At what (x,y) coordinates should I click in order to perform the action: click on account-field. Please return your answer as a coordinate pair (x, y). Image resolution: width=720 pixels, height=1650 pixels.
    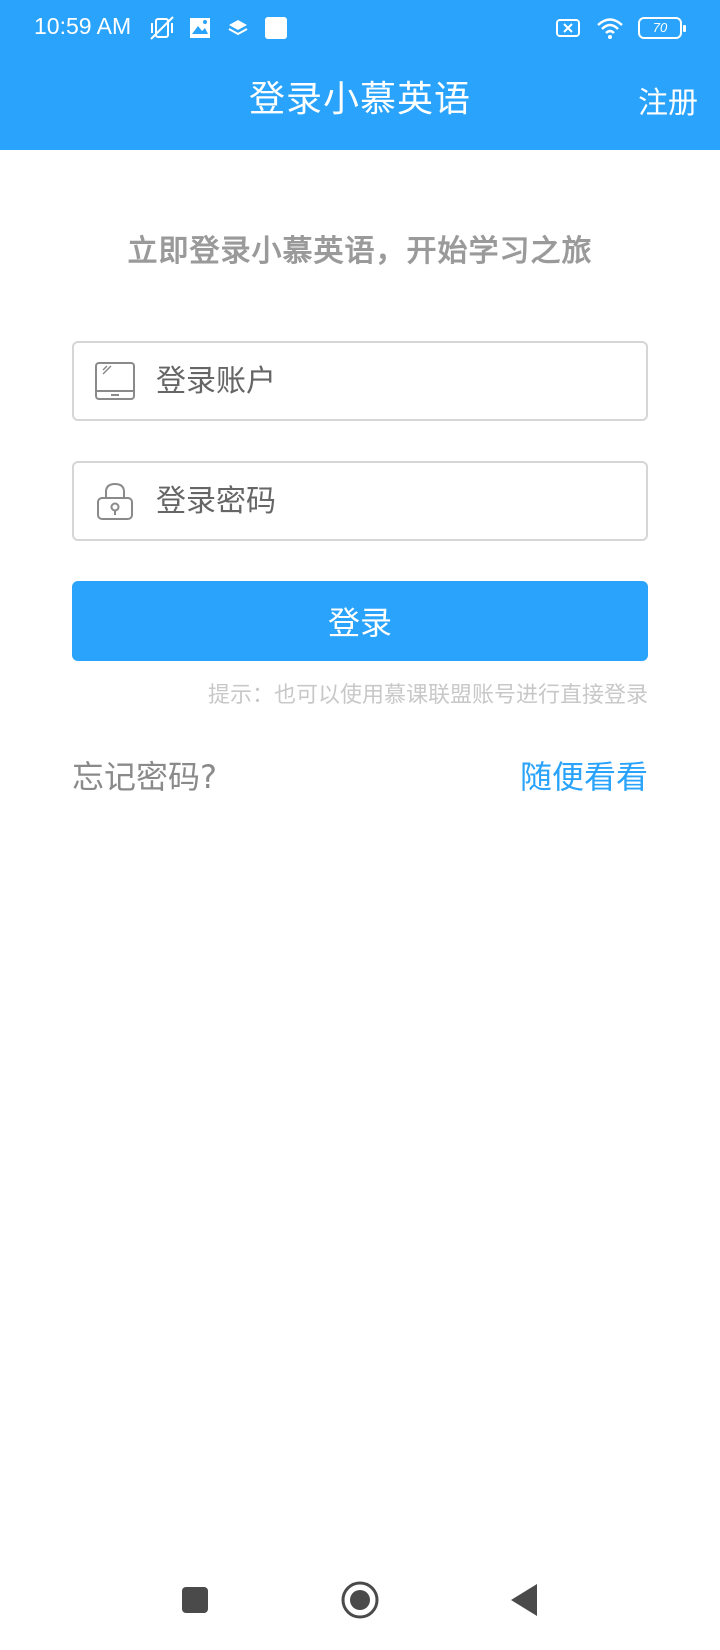
    Looking at the image, I should click on (360, 381).